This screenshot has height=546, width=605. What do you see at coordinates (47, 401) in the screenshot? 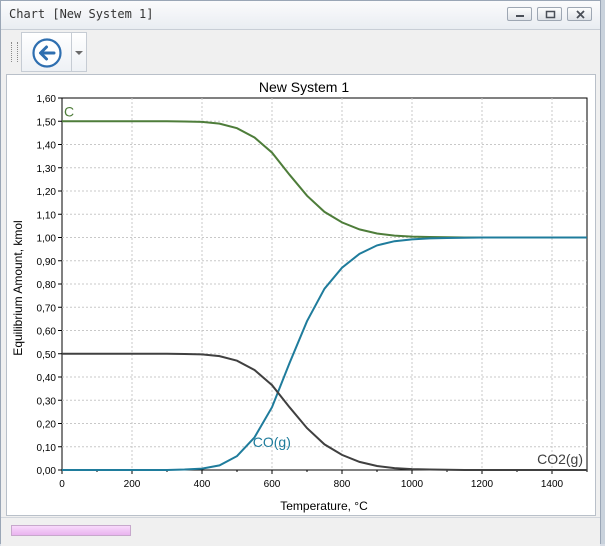
I see `y-tick-label: 0,30` at bounding box center [47, 401].